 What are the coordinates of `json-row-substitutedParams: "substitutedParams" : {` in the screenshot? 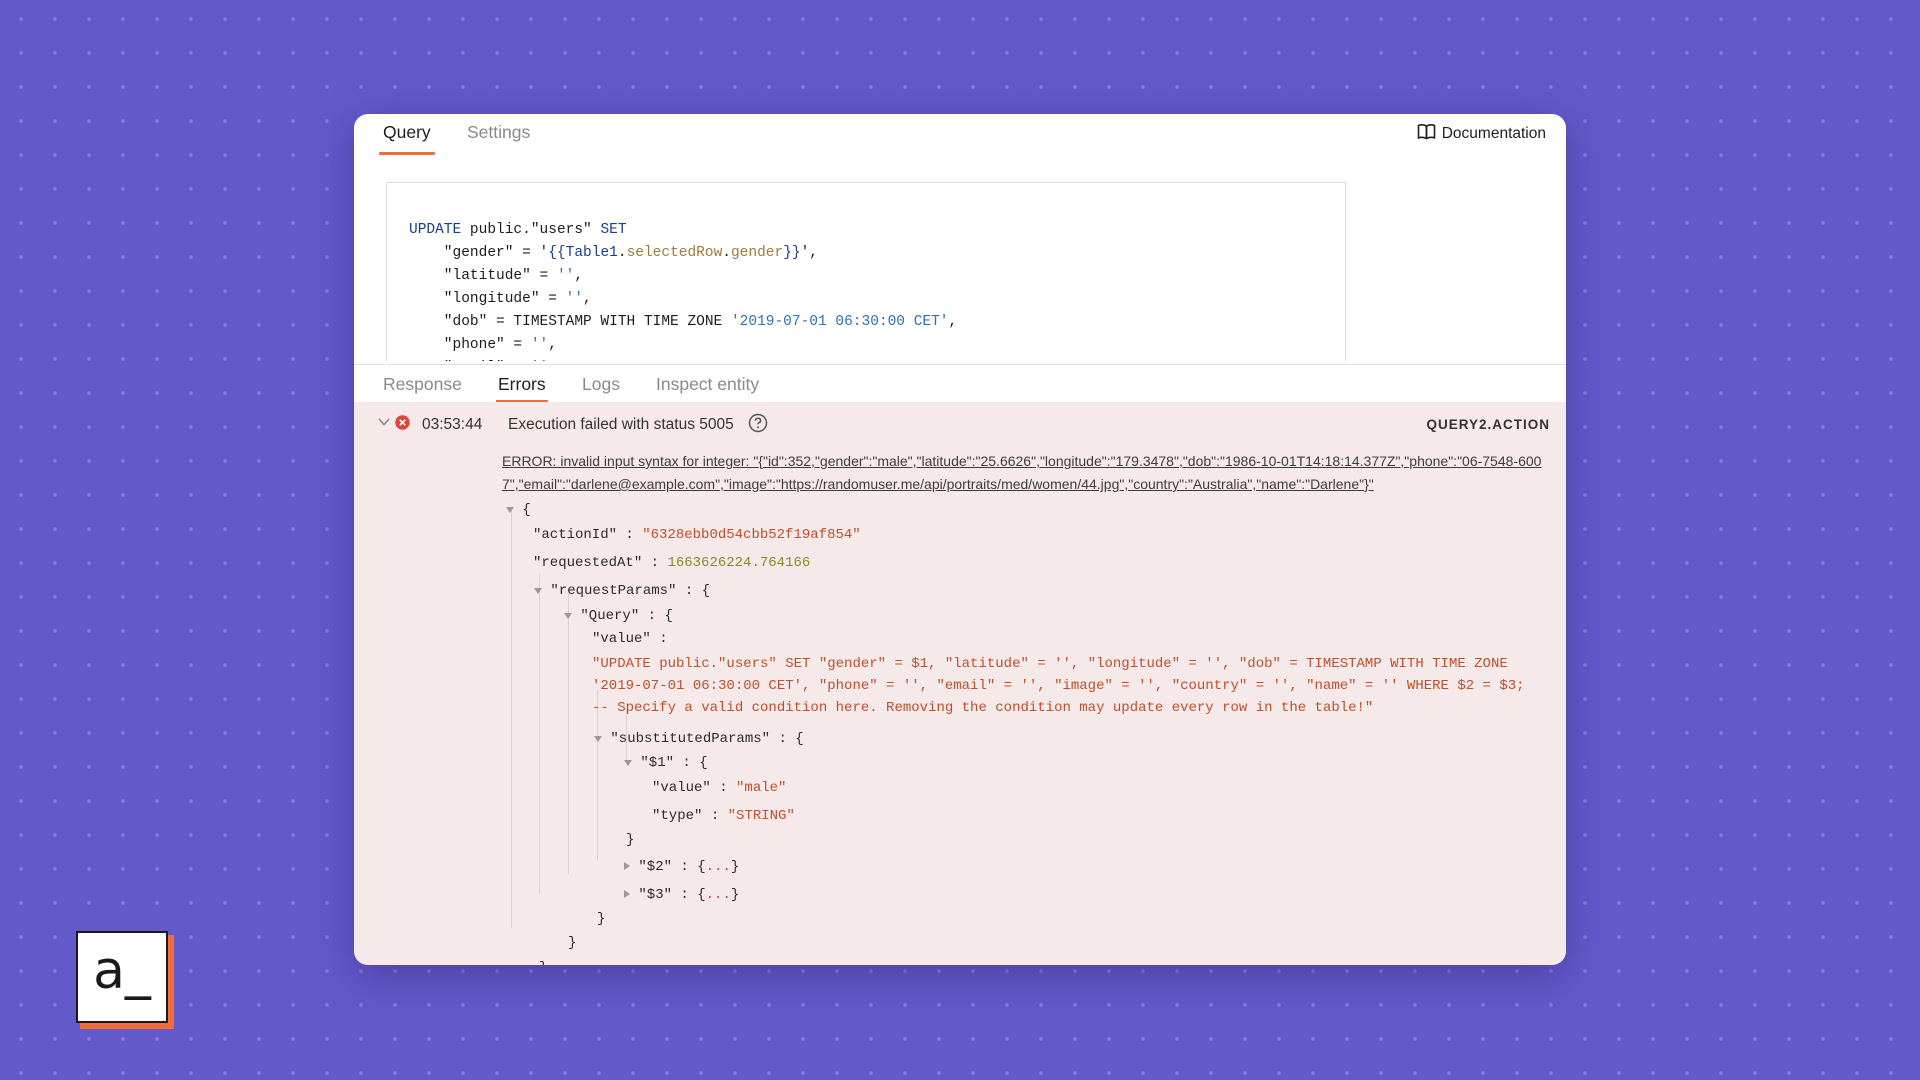 It's located at (699, 739).